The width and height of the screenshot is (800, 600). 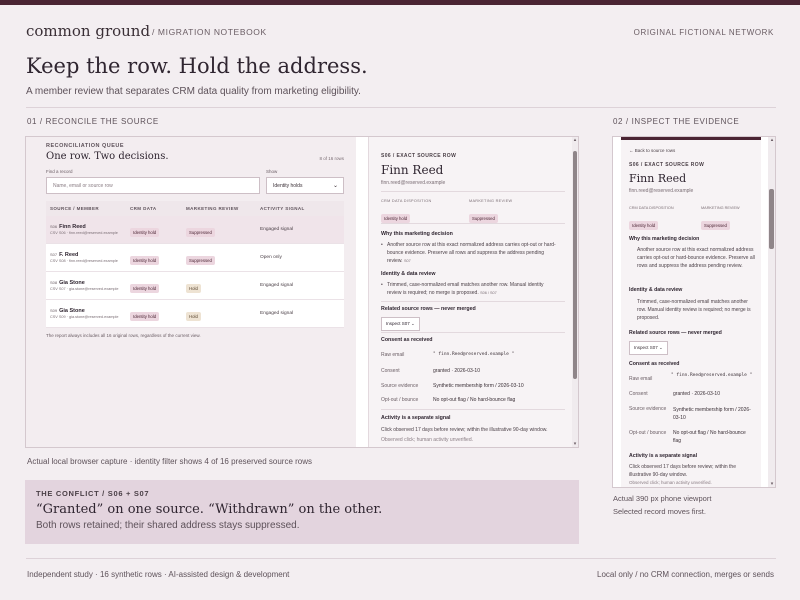 I want to click on queue-title: One row. Two decisions., so click(x=107, y=156).